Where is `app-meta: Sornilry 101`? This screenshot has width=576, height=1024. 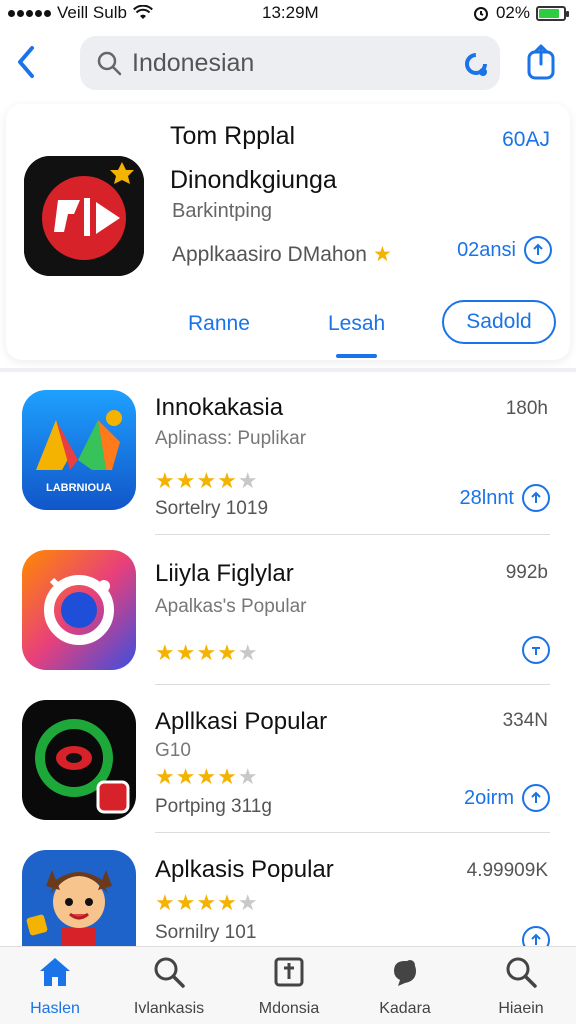
app-meta: Sornilry 101 is located at coordinates (206, 932).